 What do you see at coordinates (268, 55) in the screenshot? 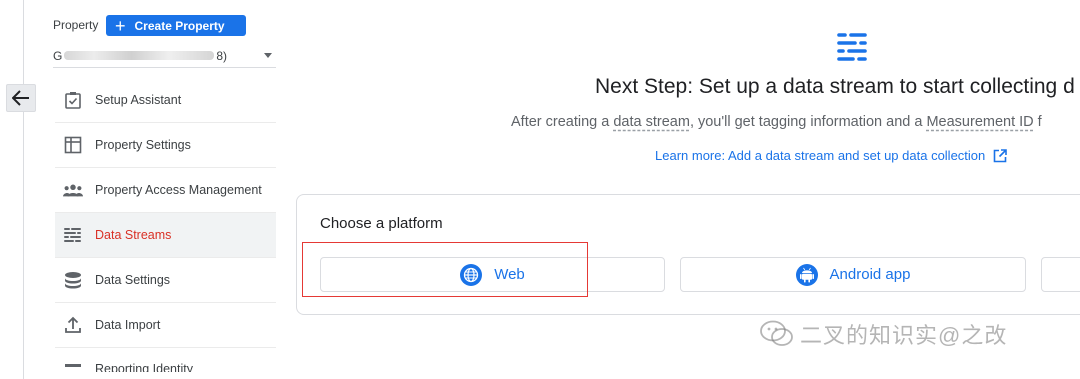
I see `dropdown-caret-icon` at bounding box center [268, 55].